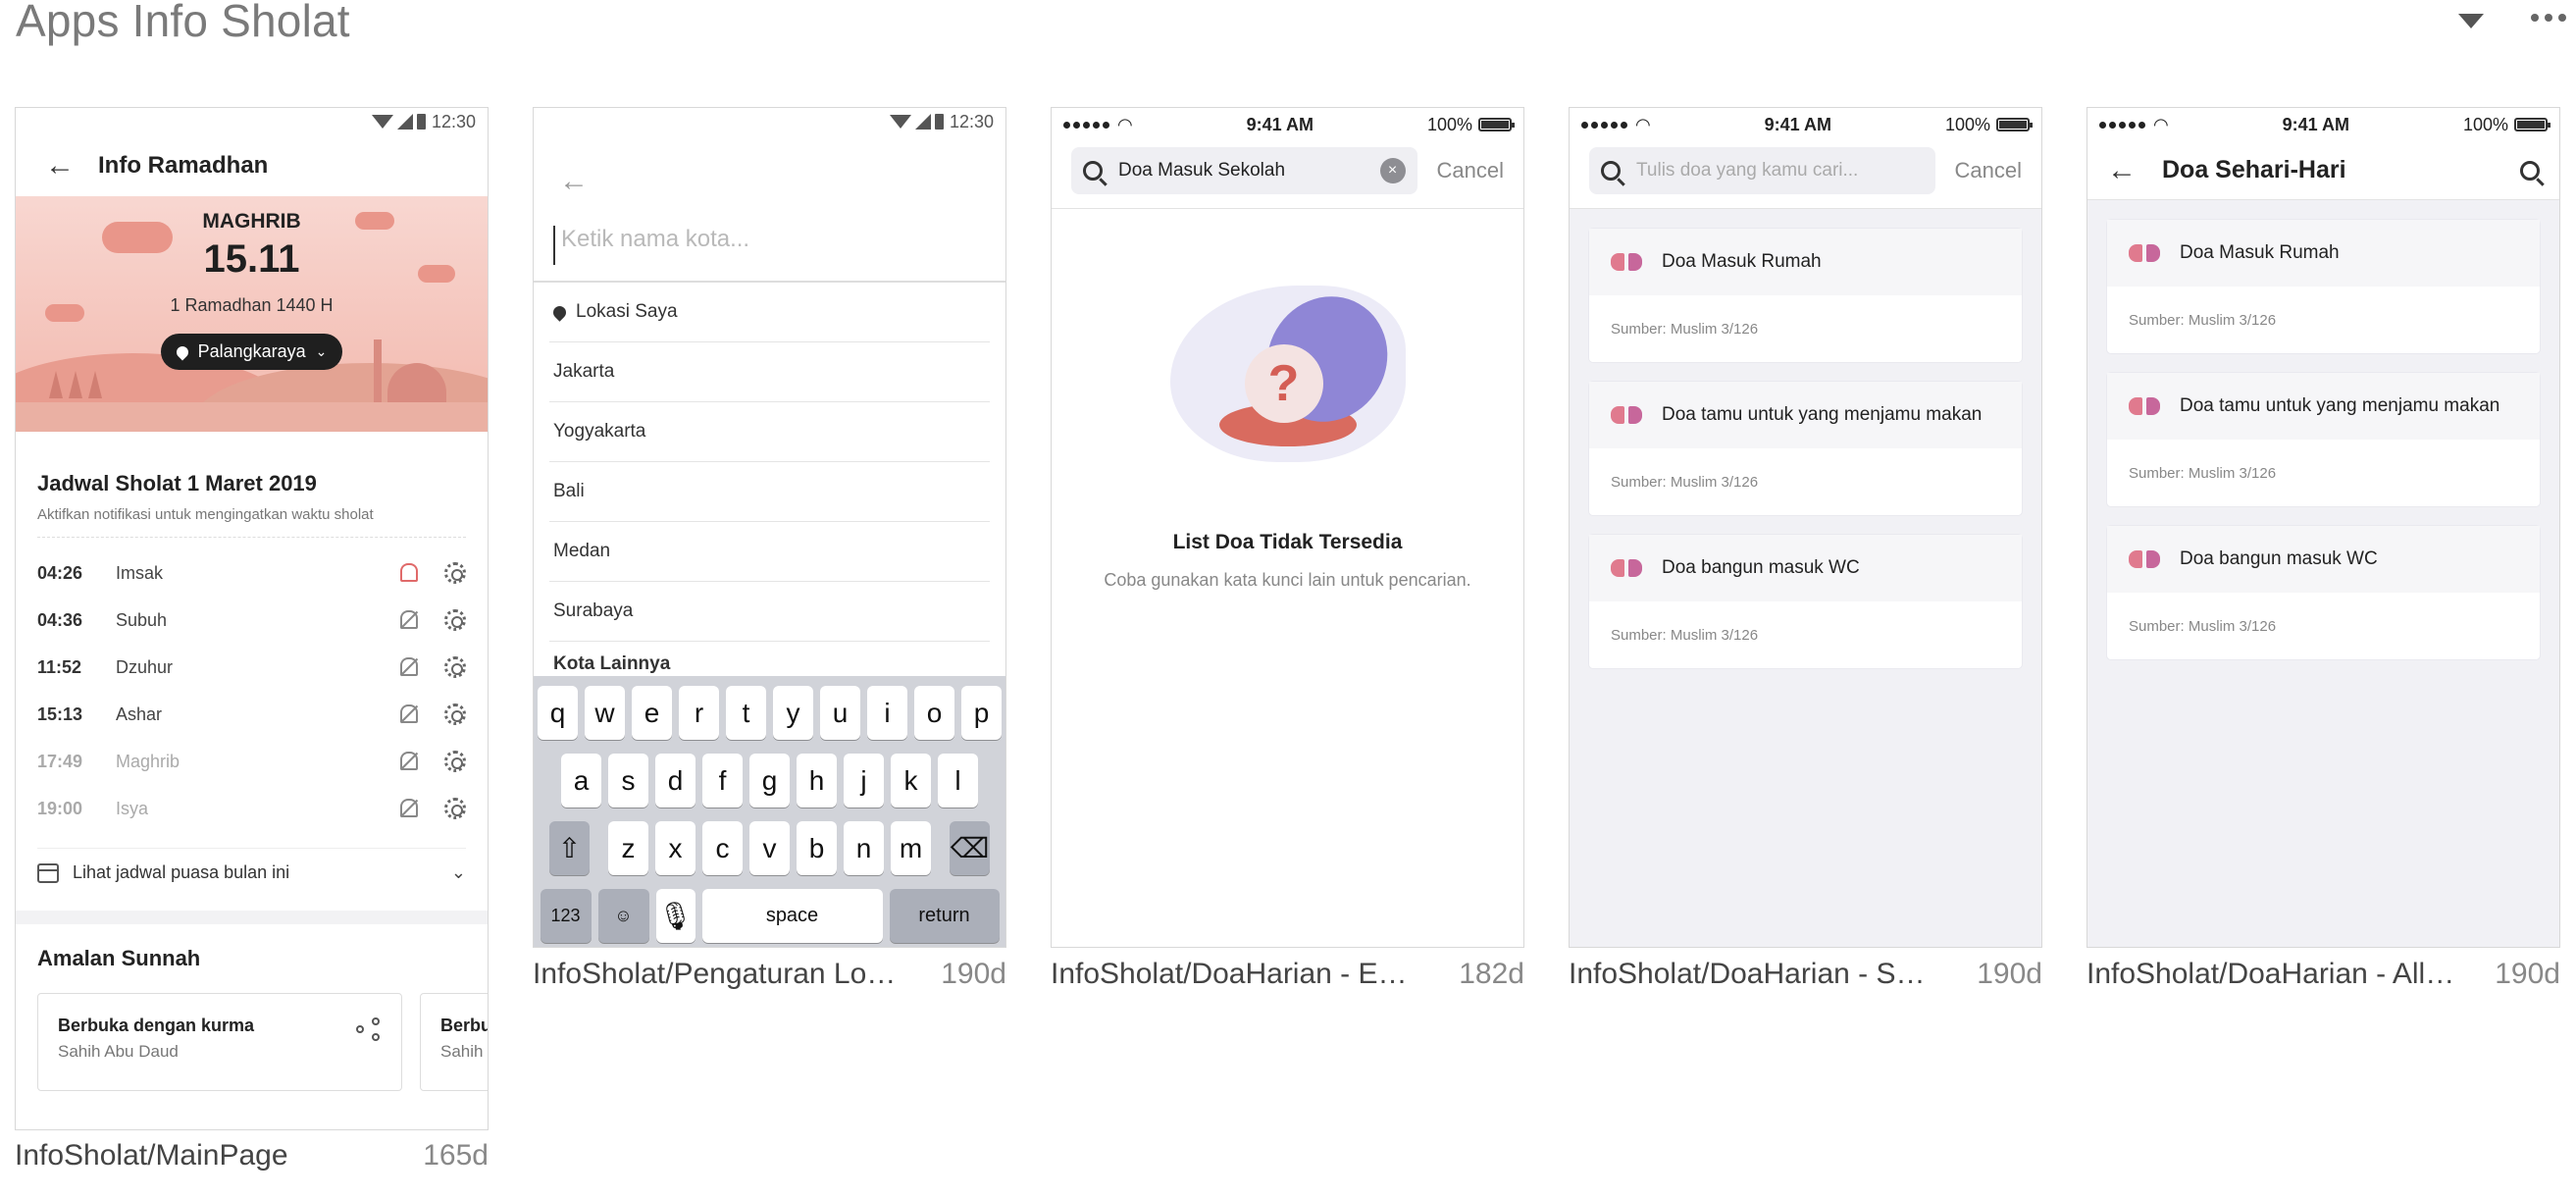 Image resolution: width=2576 pixels, height=1199 pixels. I want to click on prayer-label: MAGHRIB, so click(251, 222).